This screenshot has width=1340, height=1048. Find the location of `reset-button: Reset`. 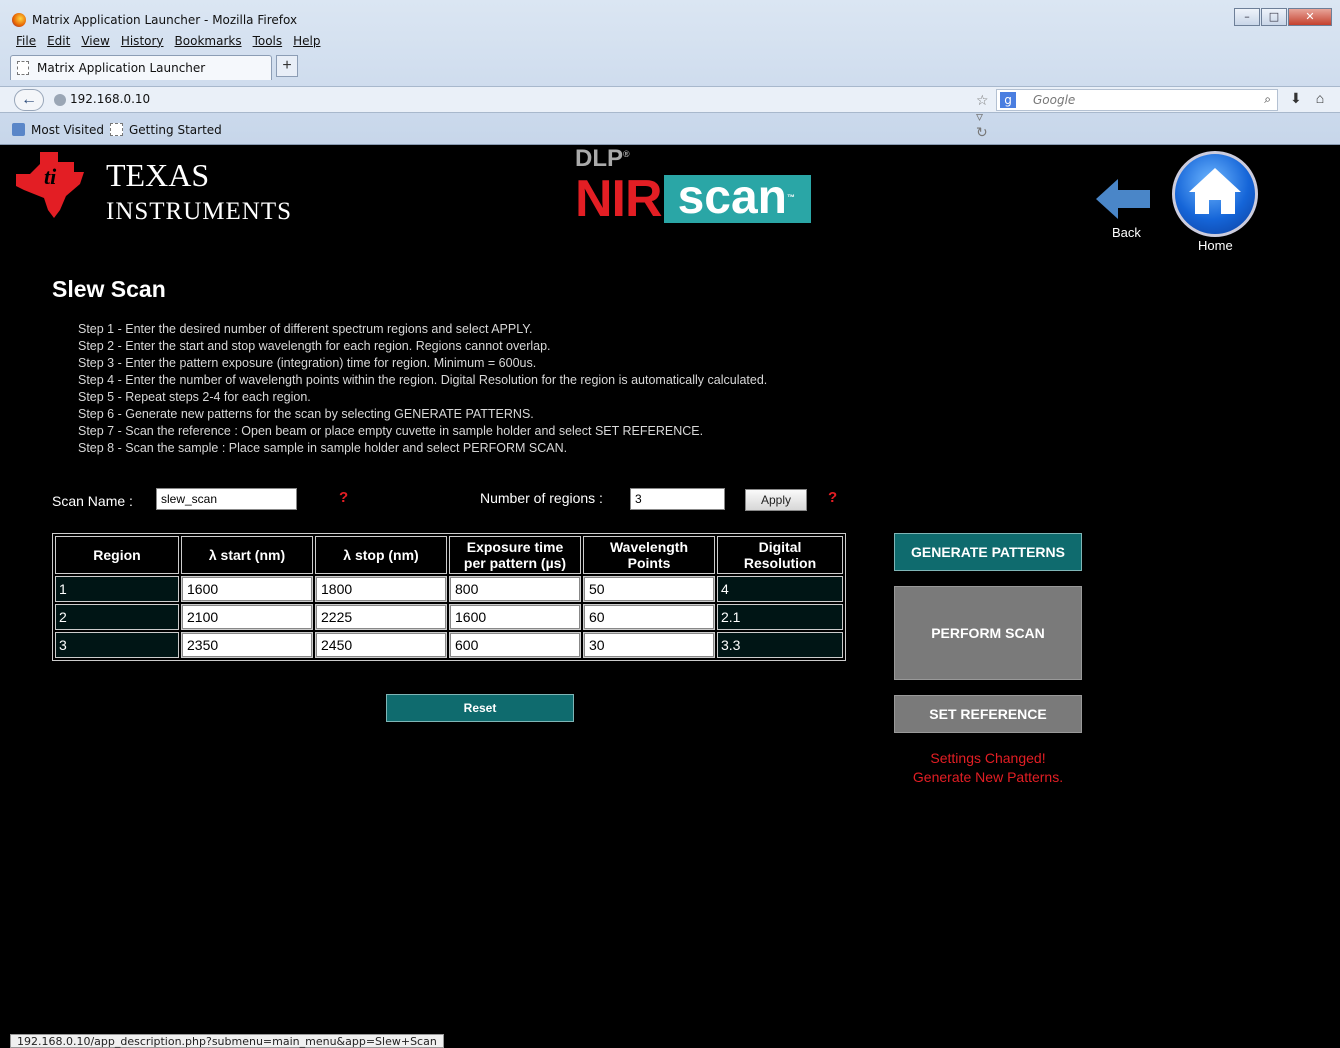

reset-button: Reset is located at coordinates (480, 708).